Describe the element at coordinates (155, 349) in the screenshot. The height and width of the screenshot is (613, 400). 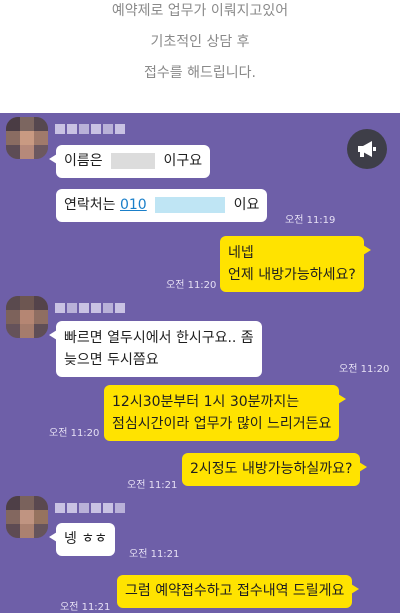
I see `message-bubble: 빠르면 열두시에서 한시구요.. 좀 늦으면 두시쯤요` at that location.